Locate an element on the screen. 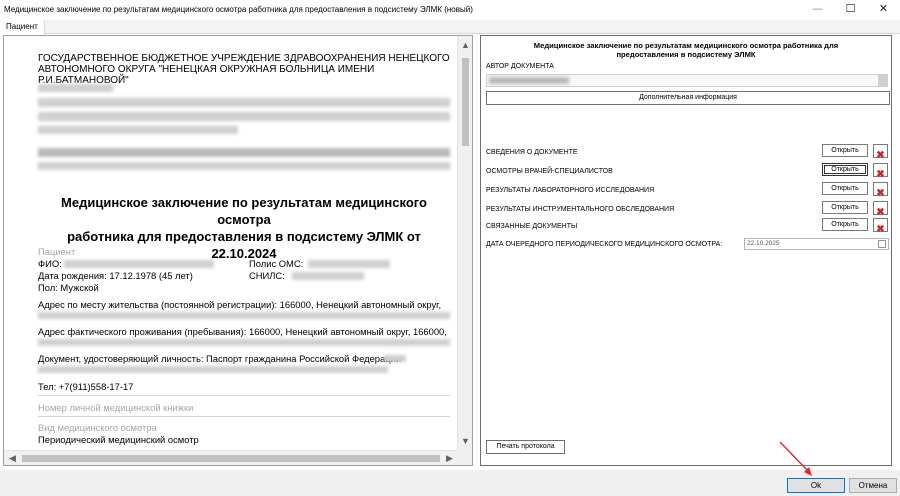 Image resolution: width=900 pixels, height=496 pixels. author-field is located at coordinates (687, 80).